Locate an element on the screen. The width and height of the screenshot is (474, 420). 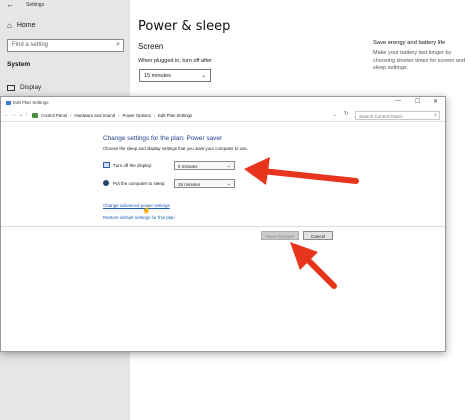
screen-heading: Screen is located at coordinates (151, 46).